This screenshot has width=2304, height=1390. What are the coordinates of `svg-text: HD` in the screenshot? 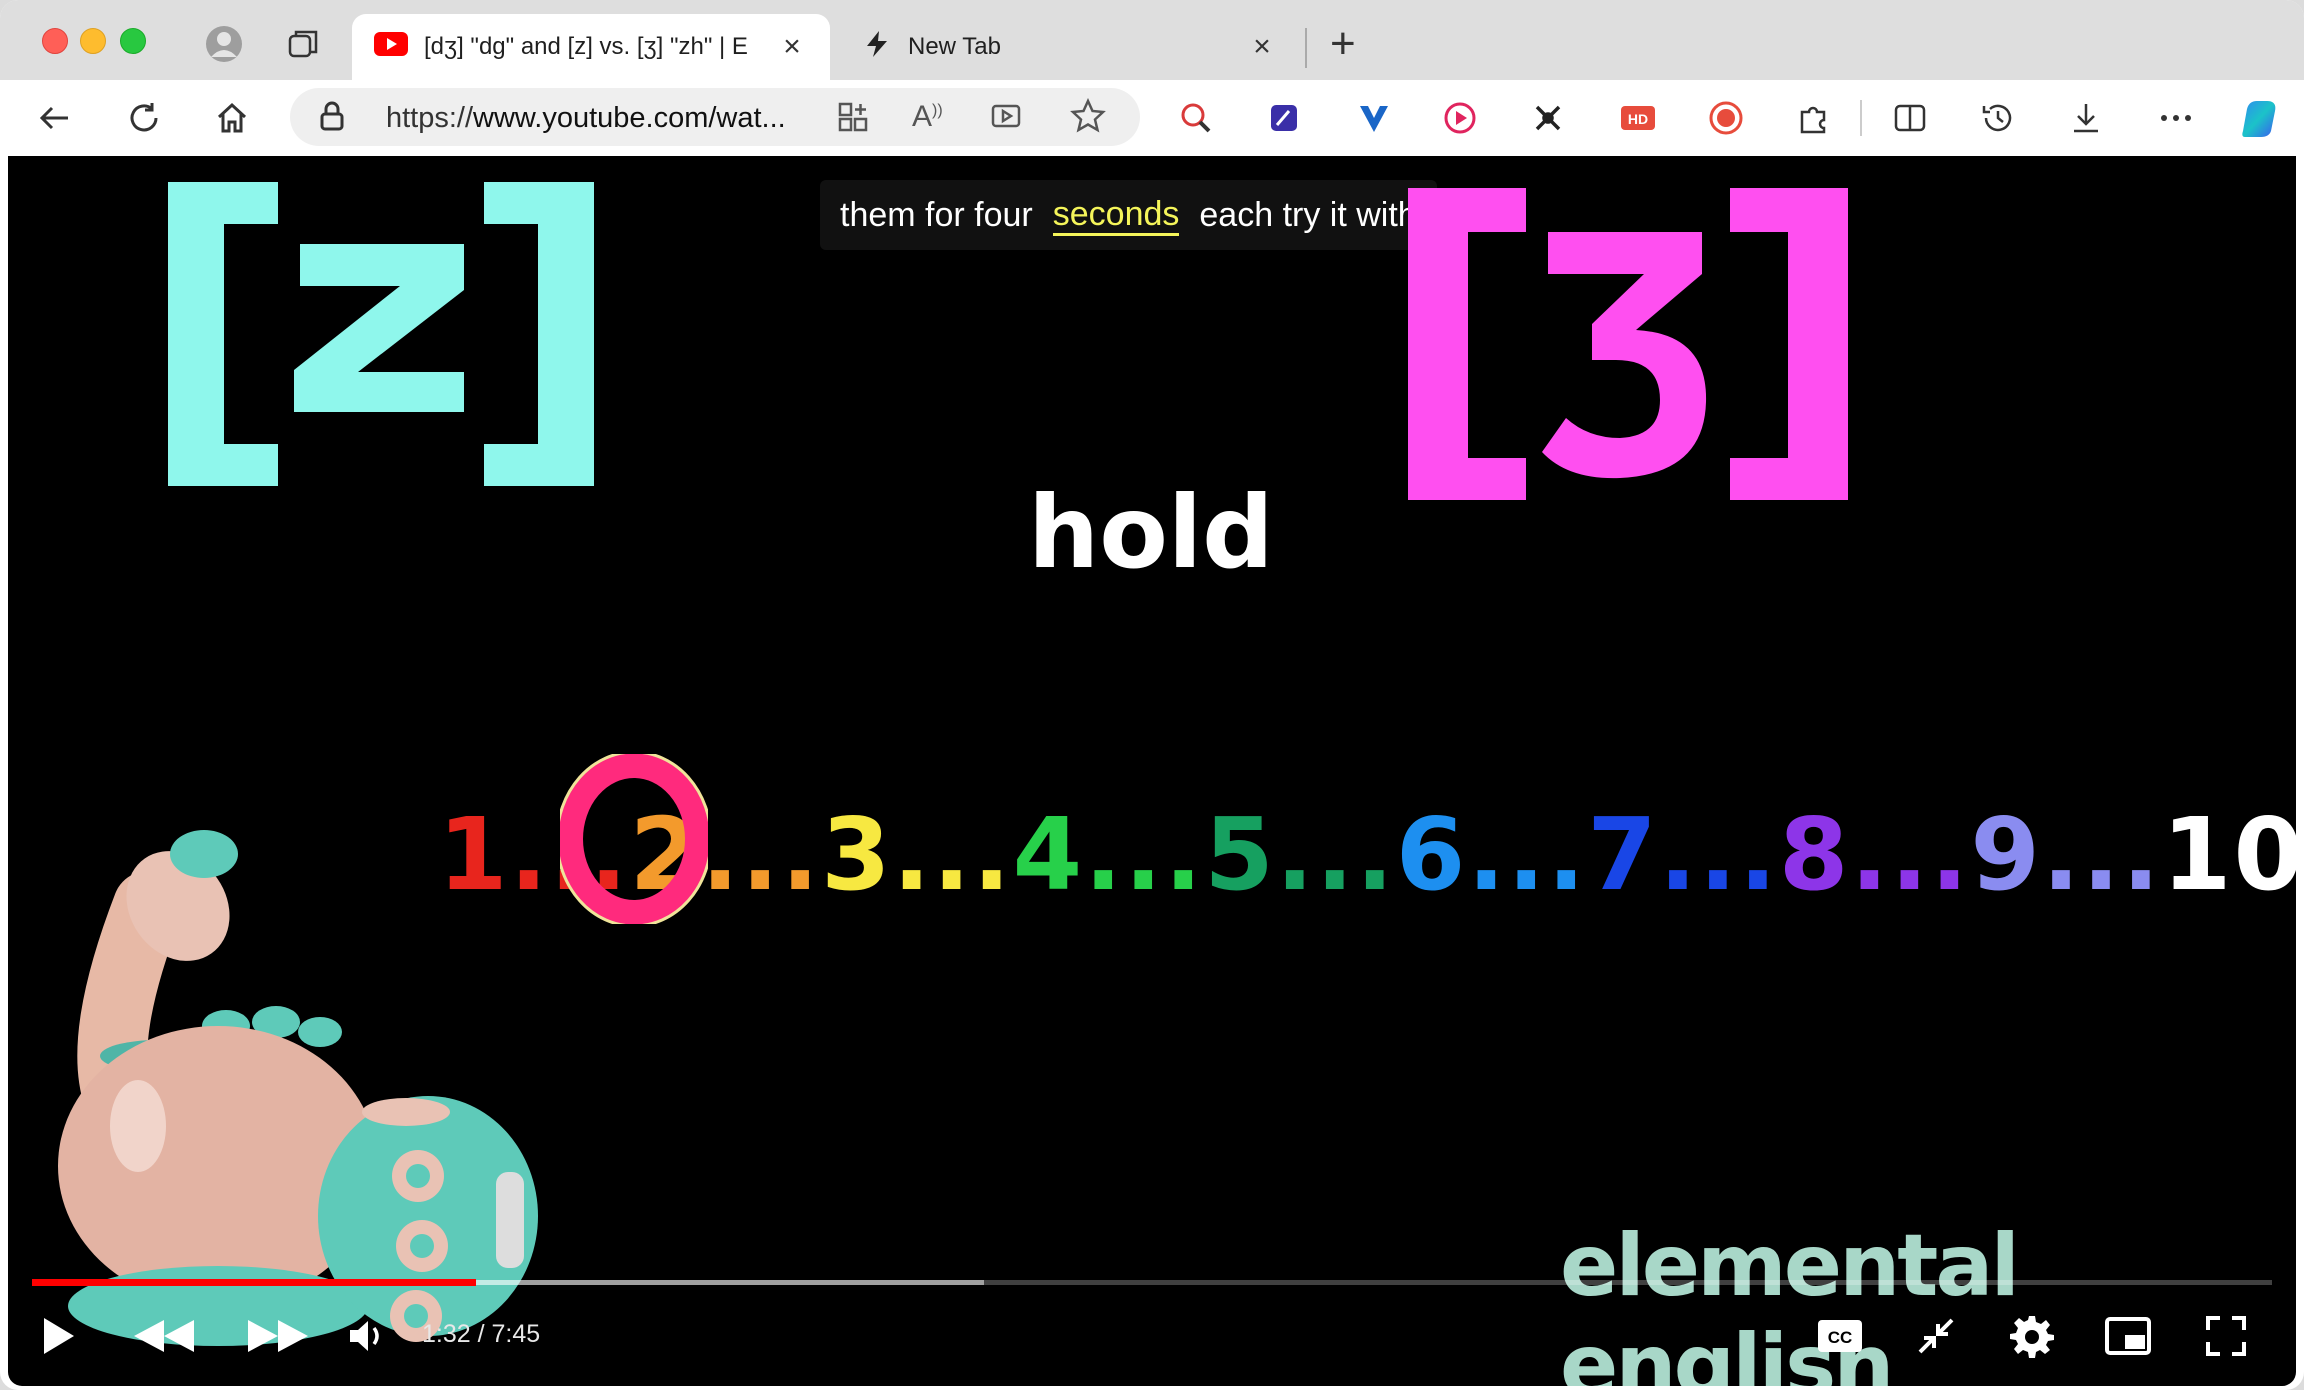 It's located at (1638, 119).